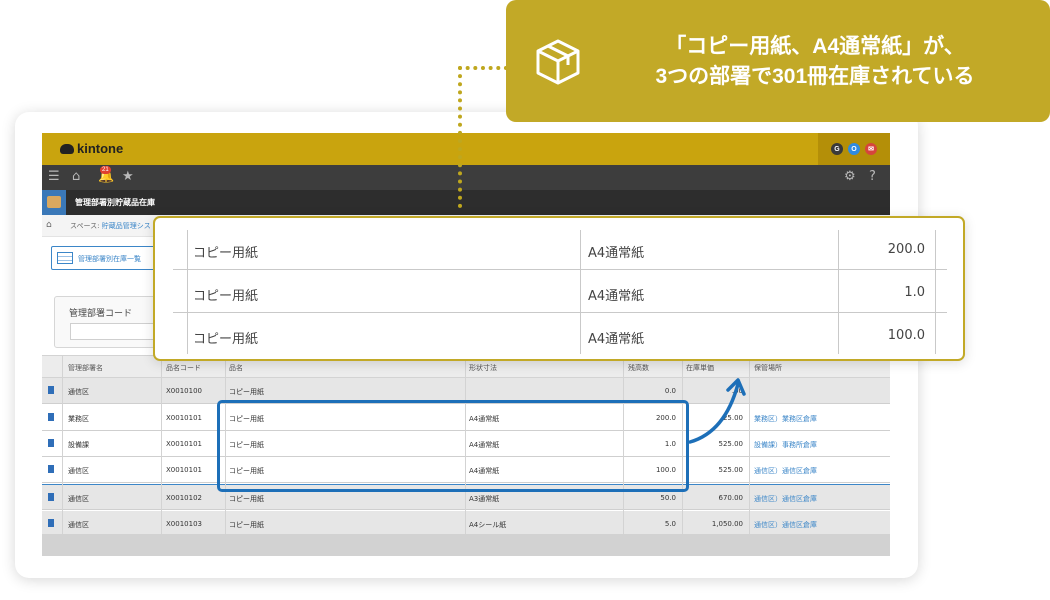 This screenshot has width=1050, height=600. Describe the element at coordinates (815, 62) in the screenshot. I see `callout-text: 「コピー用紙、A4通常紙」が、 3つの部署で301冊在庫されている` at that location.